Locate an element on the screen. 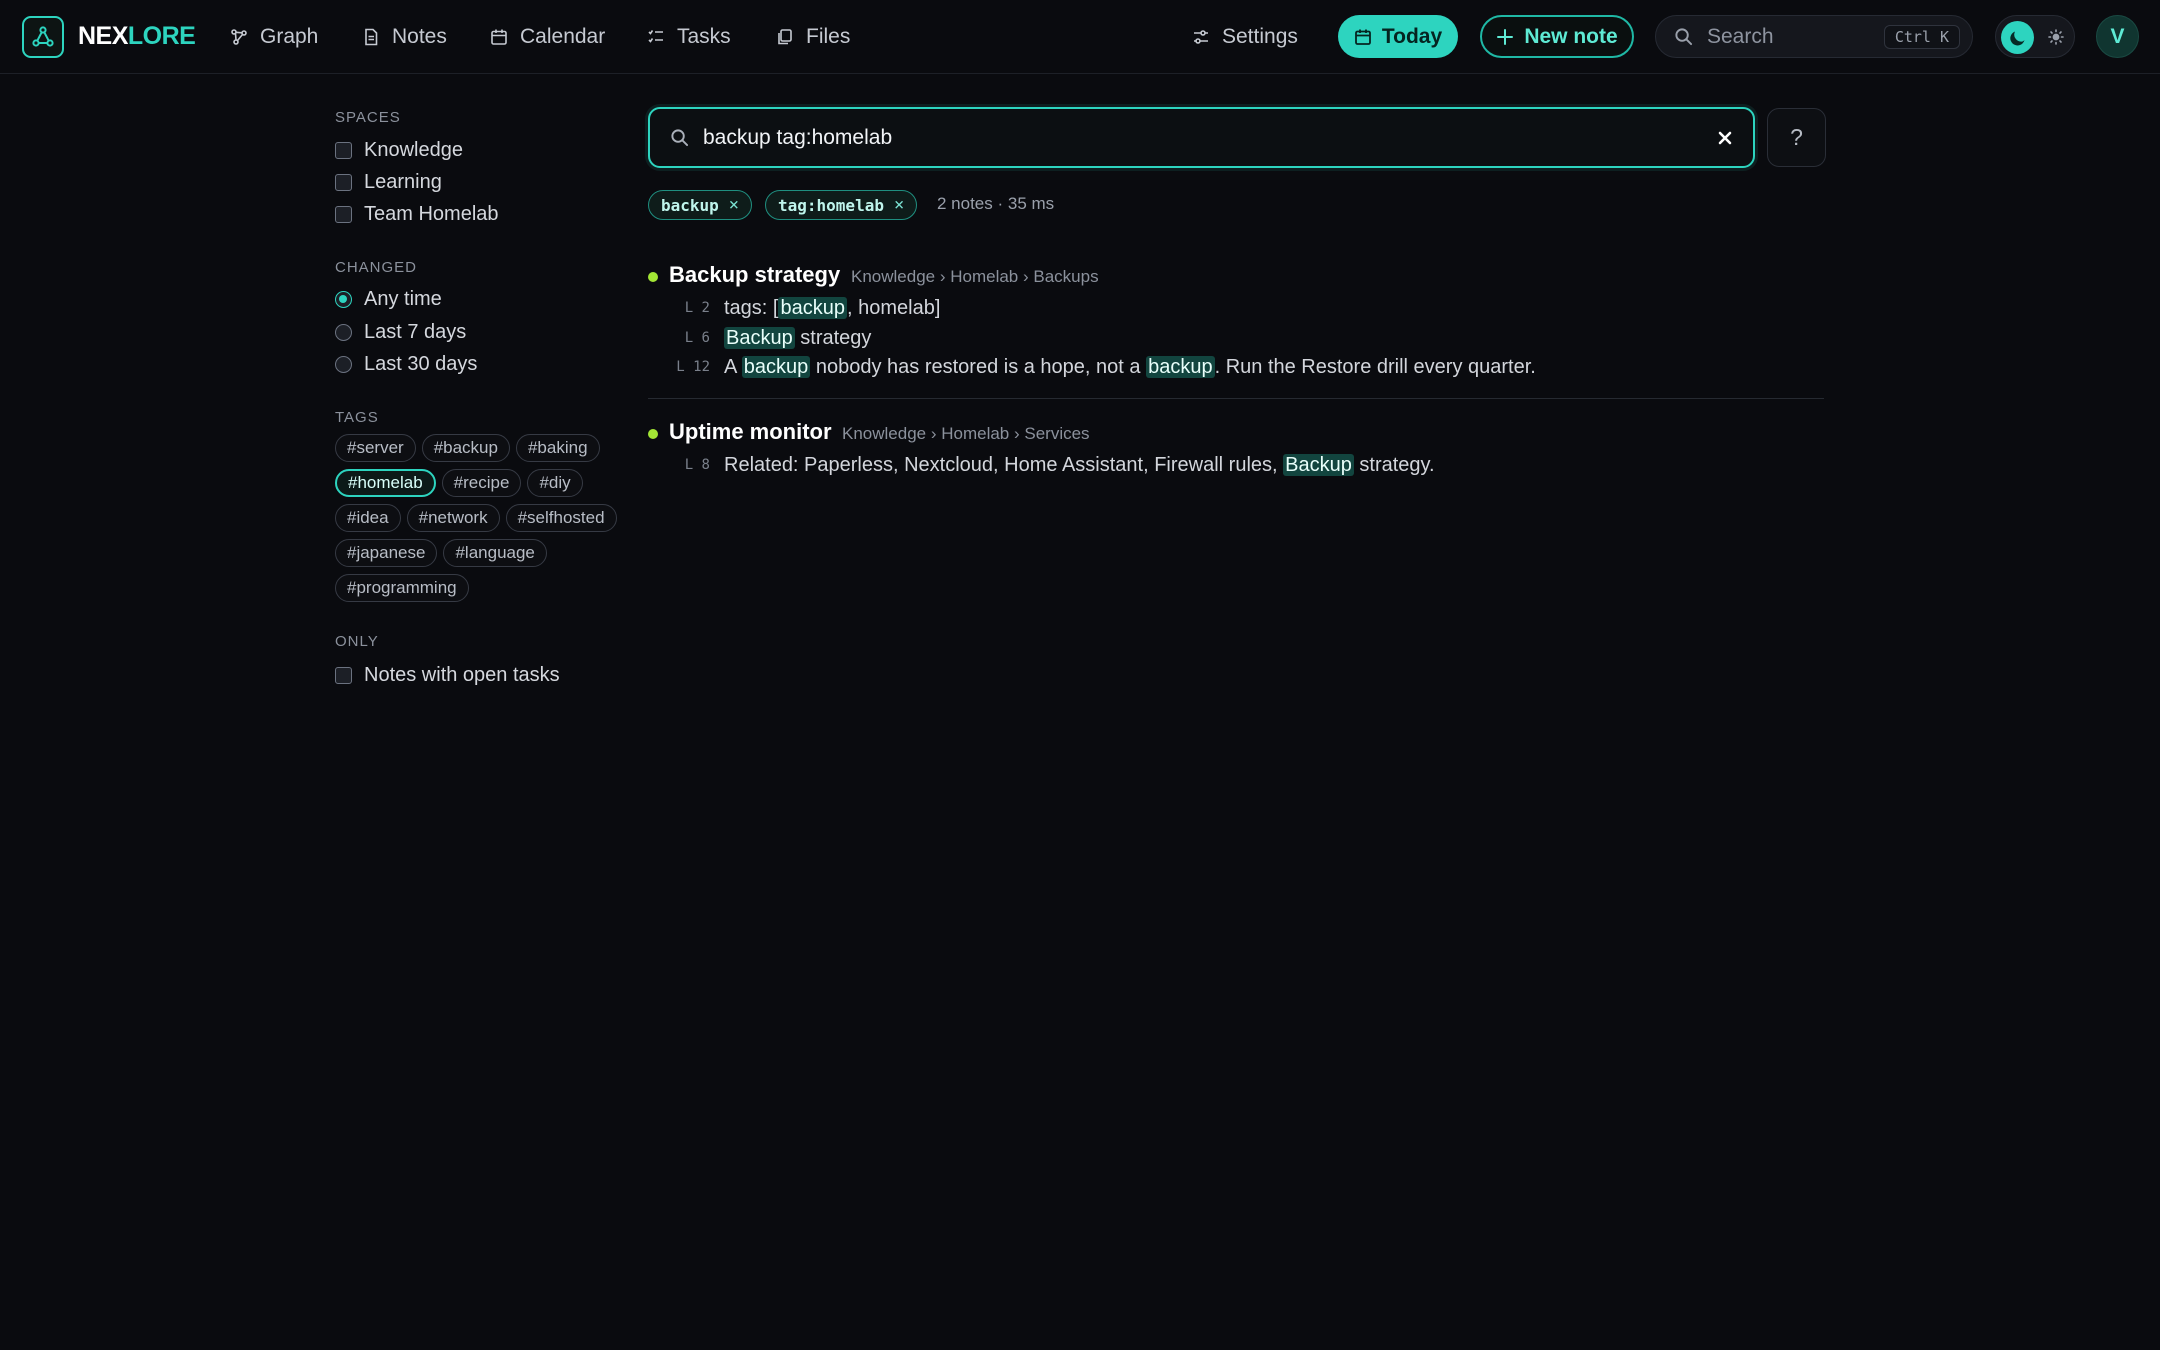 The width and height of the screenshot is (2160, 1350). spaces-heading: SPACES is located at coordinates (368, 117).